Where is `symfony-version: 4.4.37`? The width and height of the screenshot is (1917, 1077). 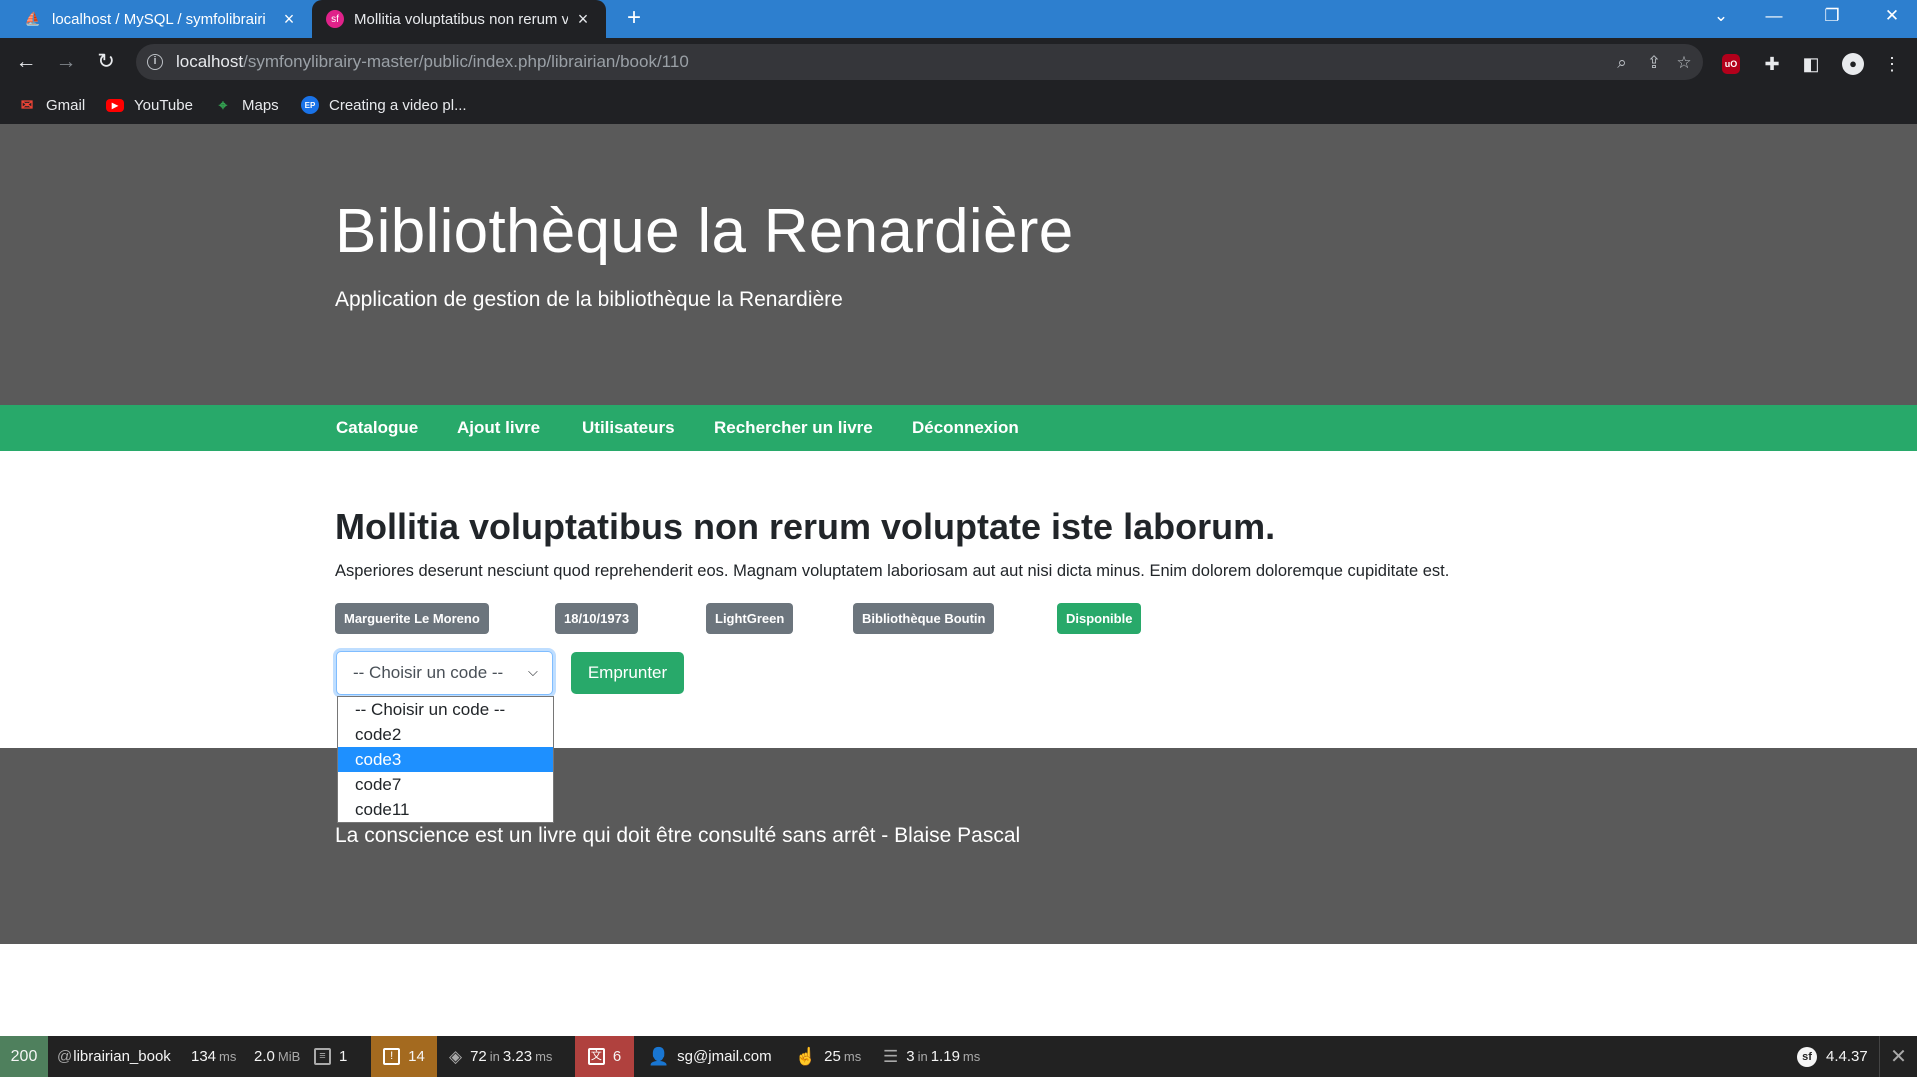 symfony-version: 4.4.37 is located at coordinates (1847, 1056).